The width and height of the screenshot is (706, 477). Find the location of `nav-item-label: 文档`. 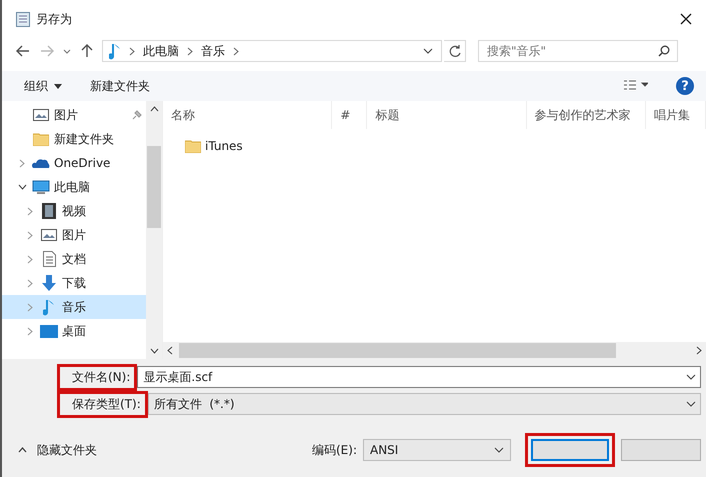

nav-item-label: 文档 is located at coordinates (74, 259).